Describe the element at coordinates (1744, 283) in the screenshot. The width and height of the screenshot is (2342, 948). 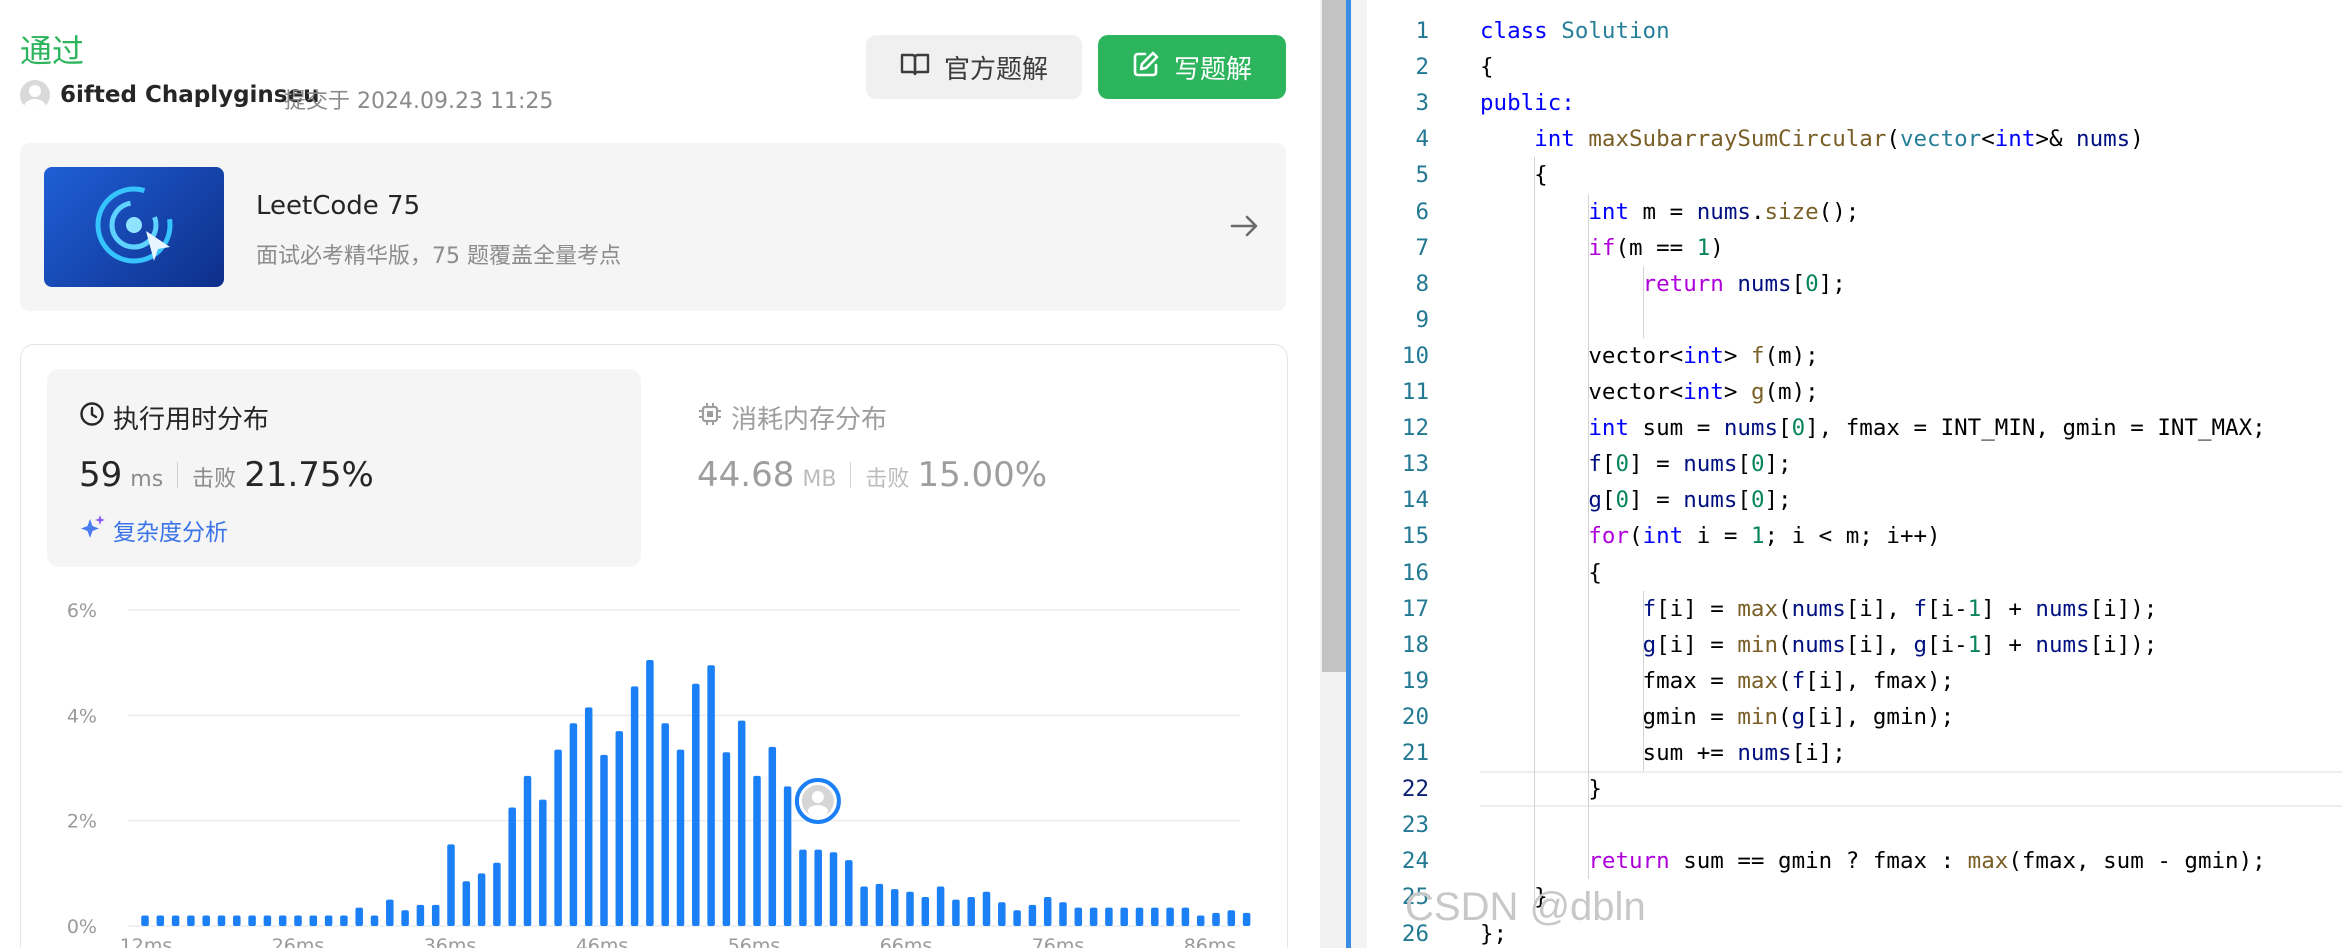
I see `code-text: return nums[0];` at that location.